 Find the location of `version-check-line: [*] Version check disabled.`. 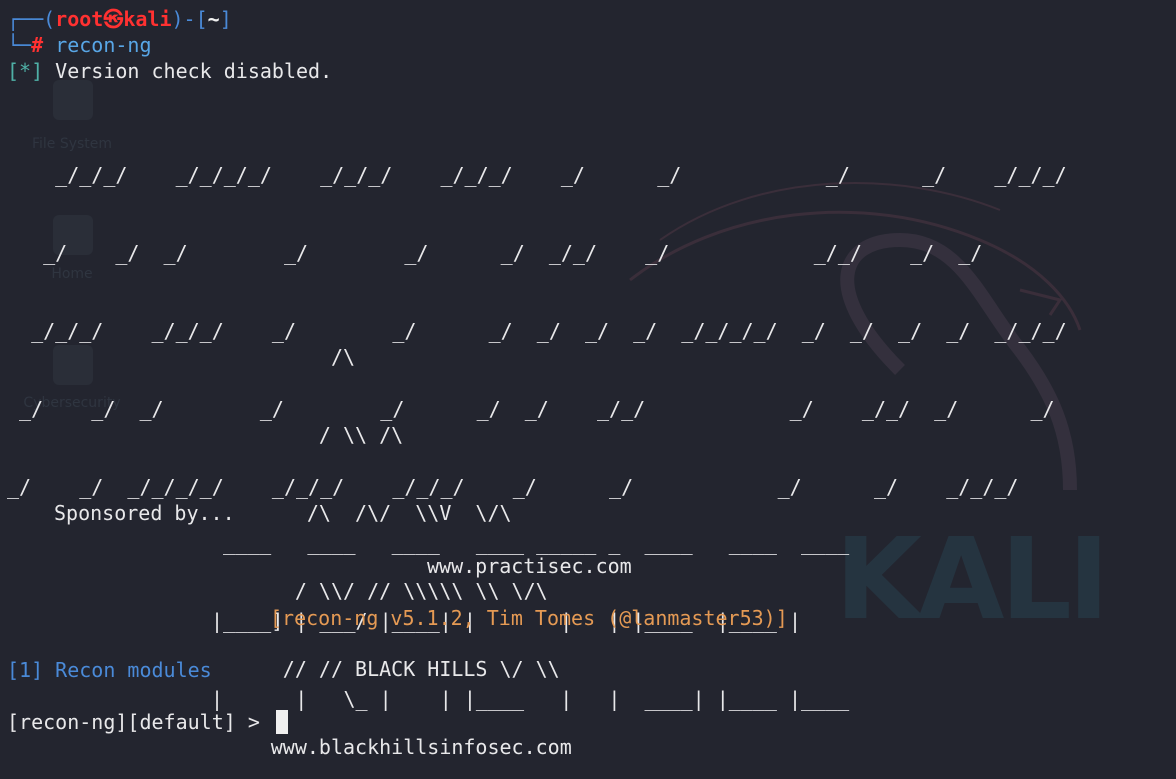

version-check-line: [*] Version check disabled. is located at coordinates (169, 71).